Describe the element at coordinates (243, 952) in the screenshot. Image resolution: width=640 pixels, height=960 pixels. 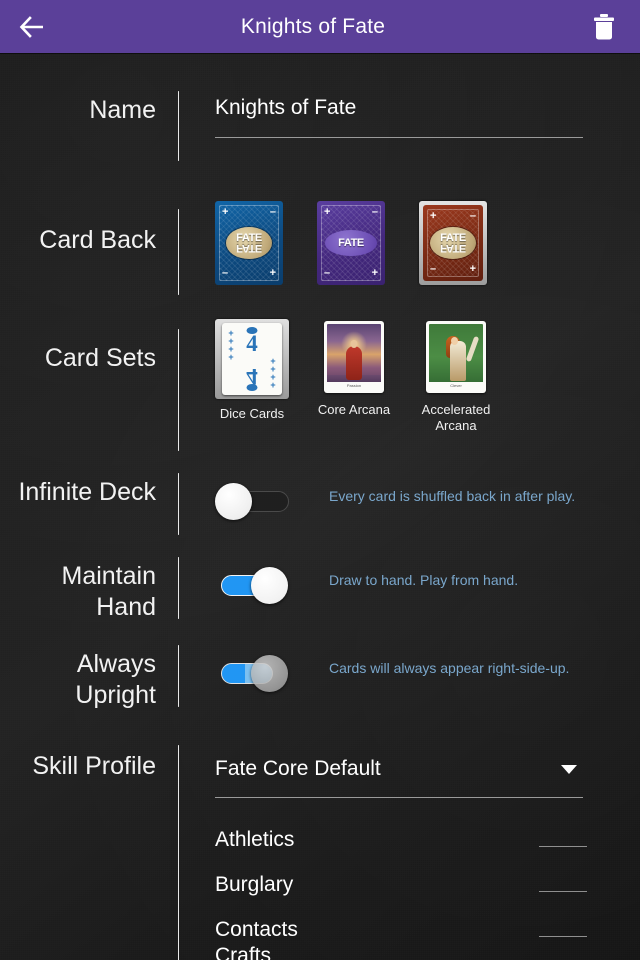
I see `skill-name: Crafts` at that location.